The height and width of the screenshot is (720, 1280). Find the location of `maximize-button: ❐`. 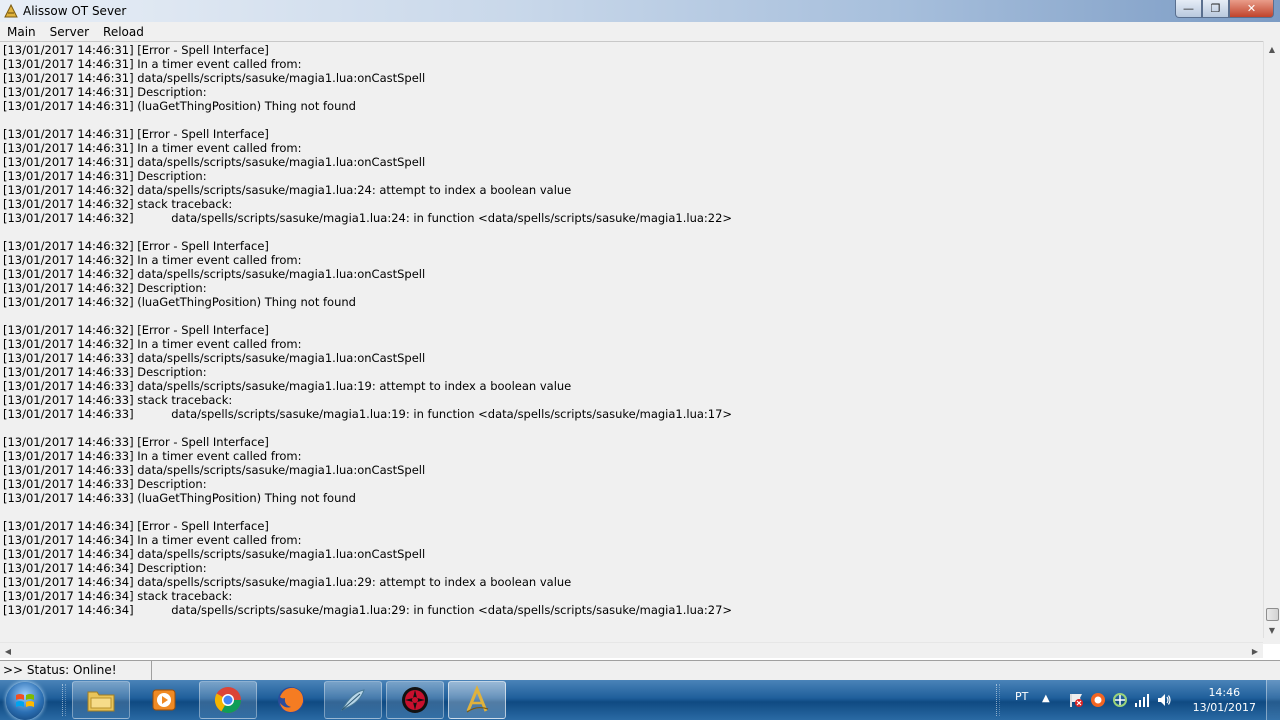

maximize-button: ❐ is located at coordinates (1215, 9).